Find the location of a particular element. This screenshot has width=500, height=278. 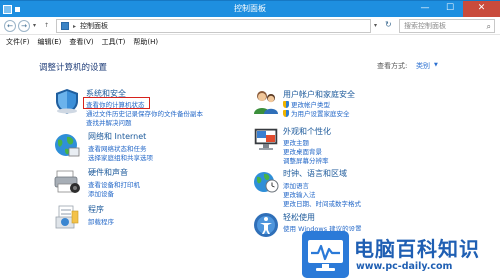

pc-daily-logo-icon is located at coordinates (325, 254).